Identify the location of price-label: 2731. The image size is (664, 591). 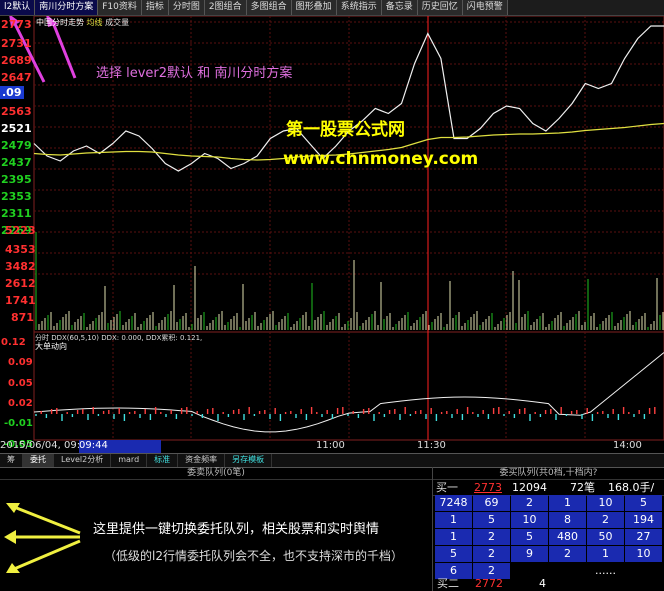
(16, 43).